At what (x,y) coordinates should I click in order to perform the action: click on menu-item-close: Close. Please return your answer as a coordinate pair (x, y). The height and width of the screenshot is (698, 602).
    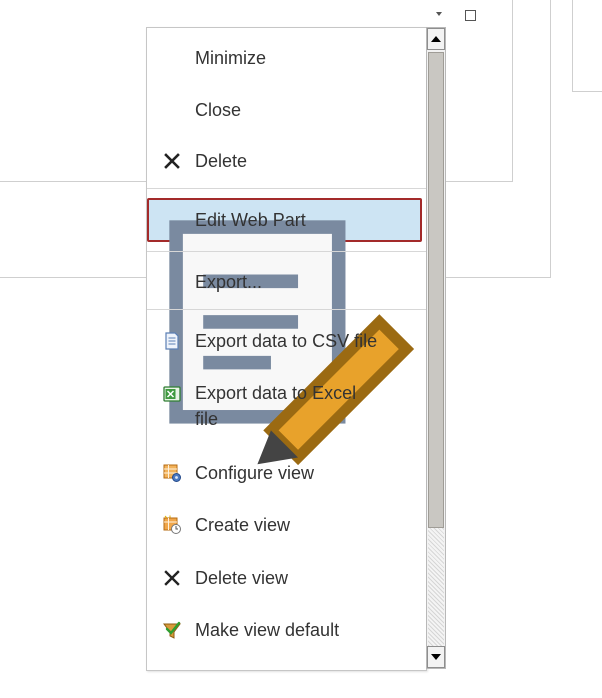
    Looking at the image, I should click on (286, 110).